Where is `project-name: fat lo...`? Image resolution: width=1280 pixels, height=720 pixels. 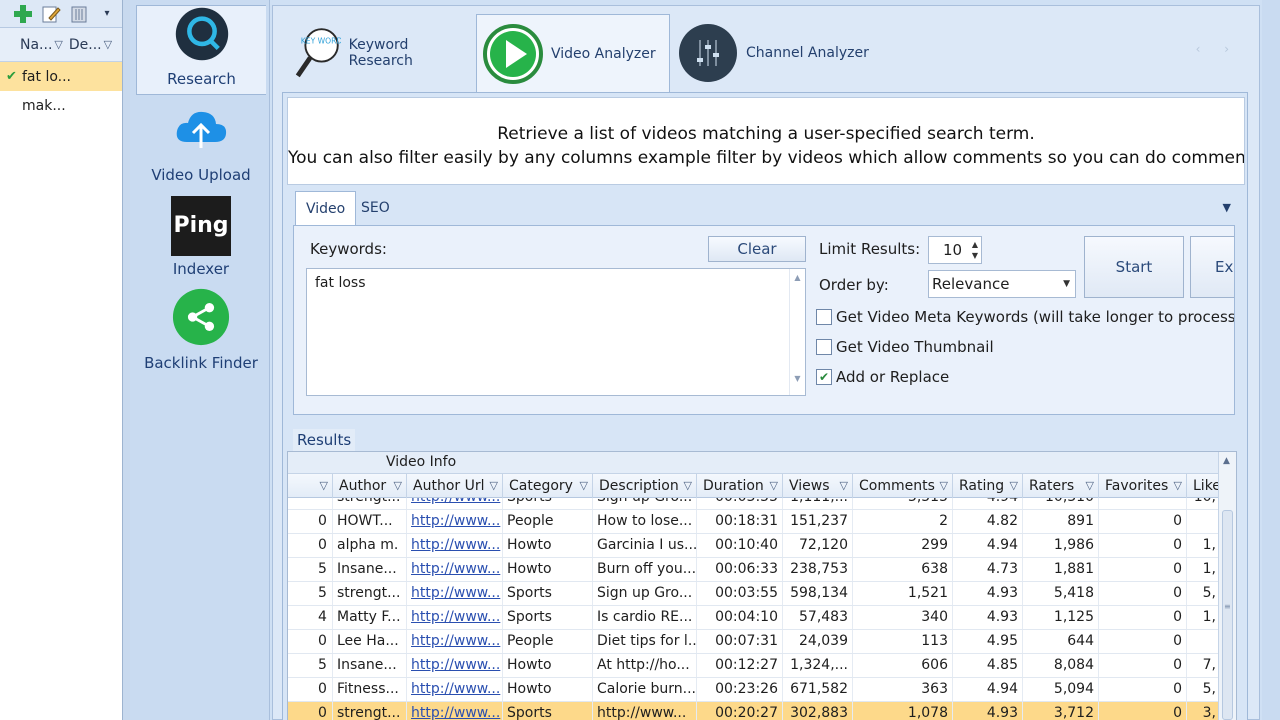
project-name: fat lo... is located at coordinates (47, 76).